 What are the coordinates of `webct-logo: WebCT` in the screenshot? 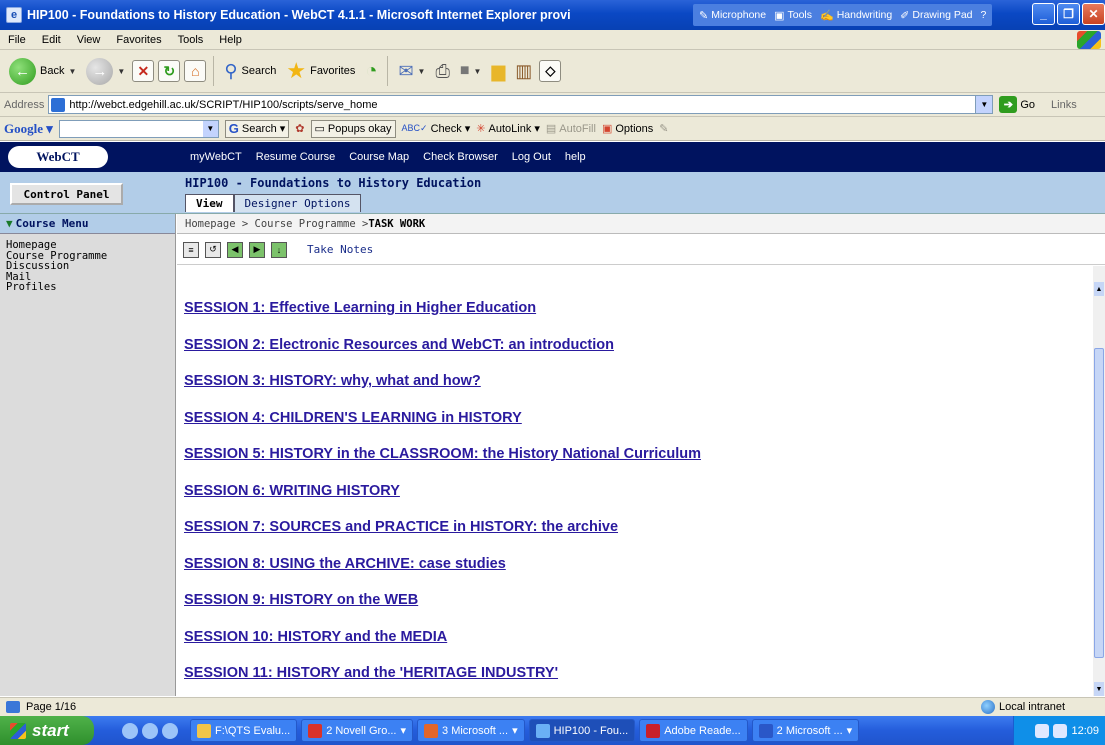 It's located at (58, 157).